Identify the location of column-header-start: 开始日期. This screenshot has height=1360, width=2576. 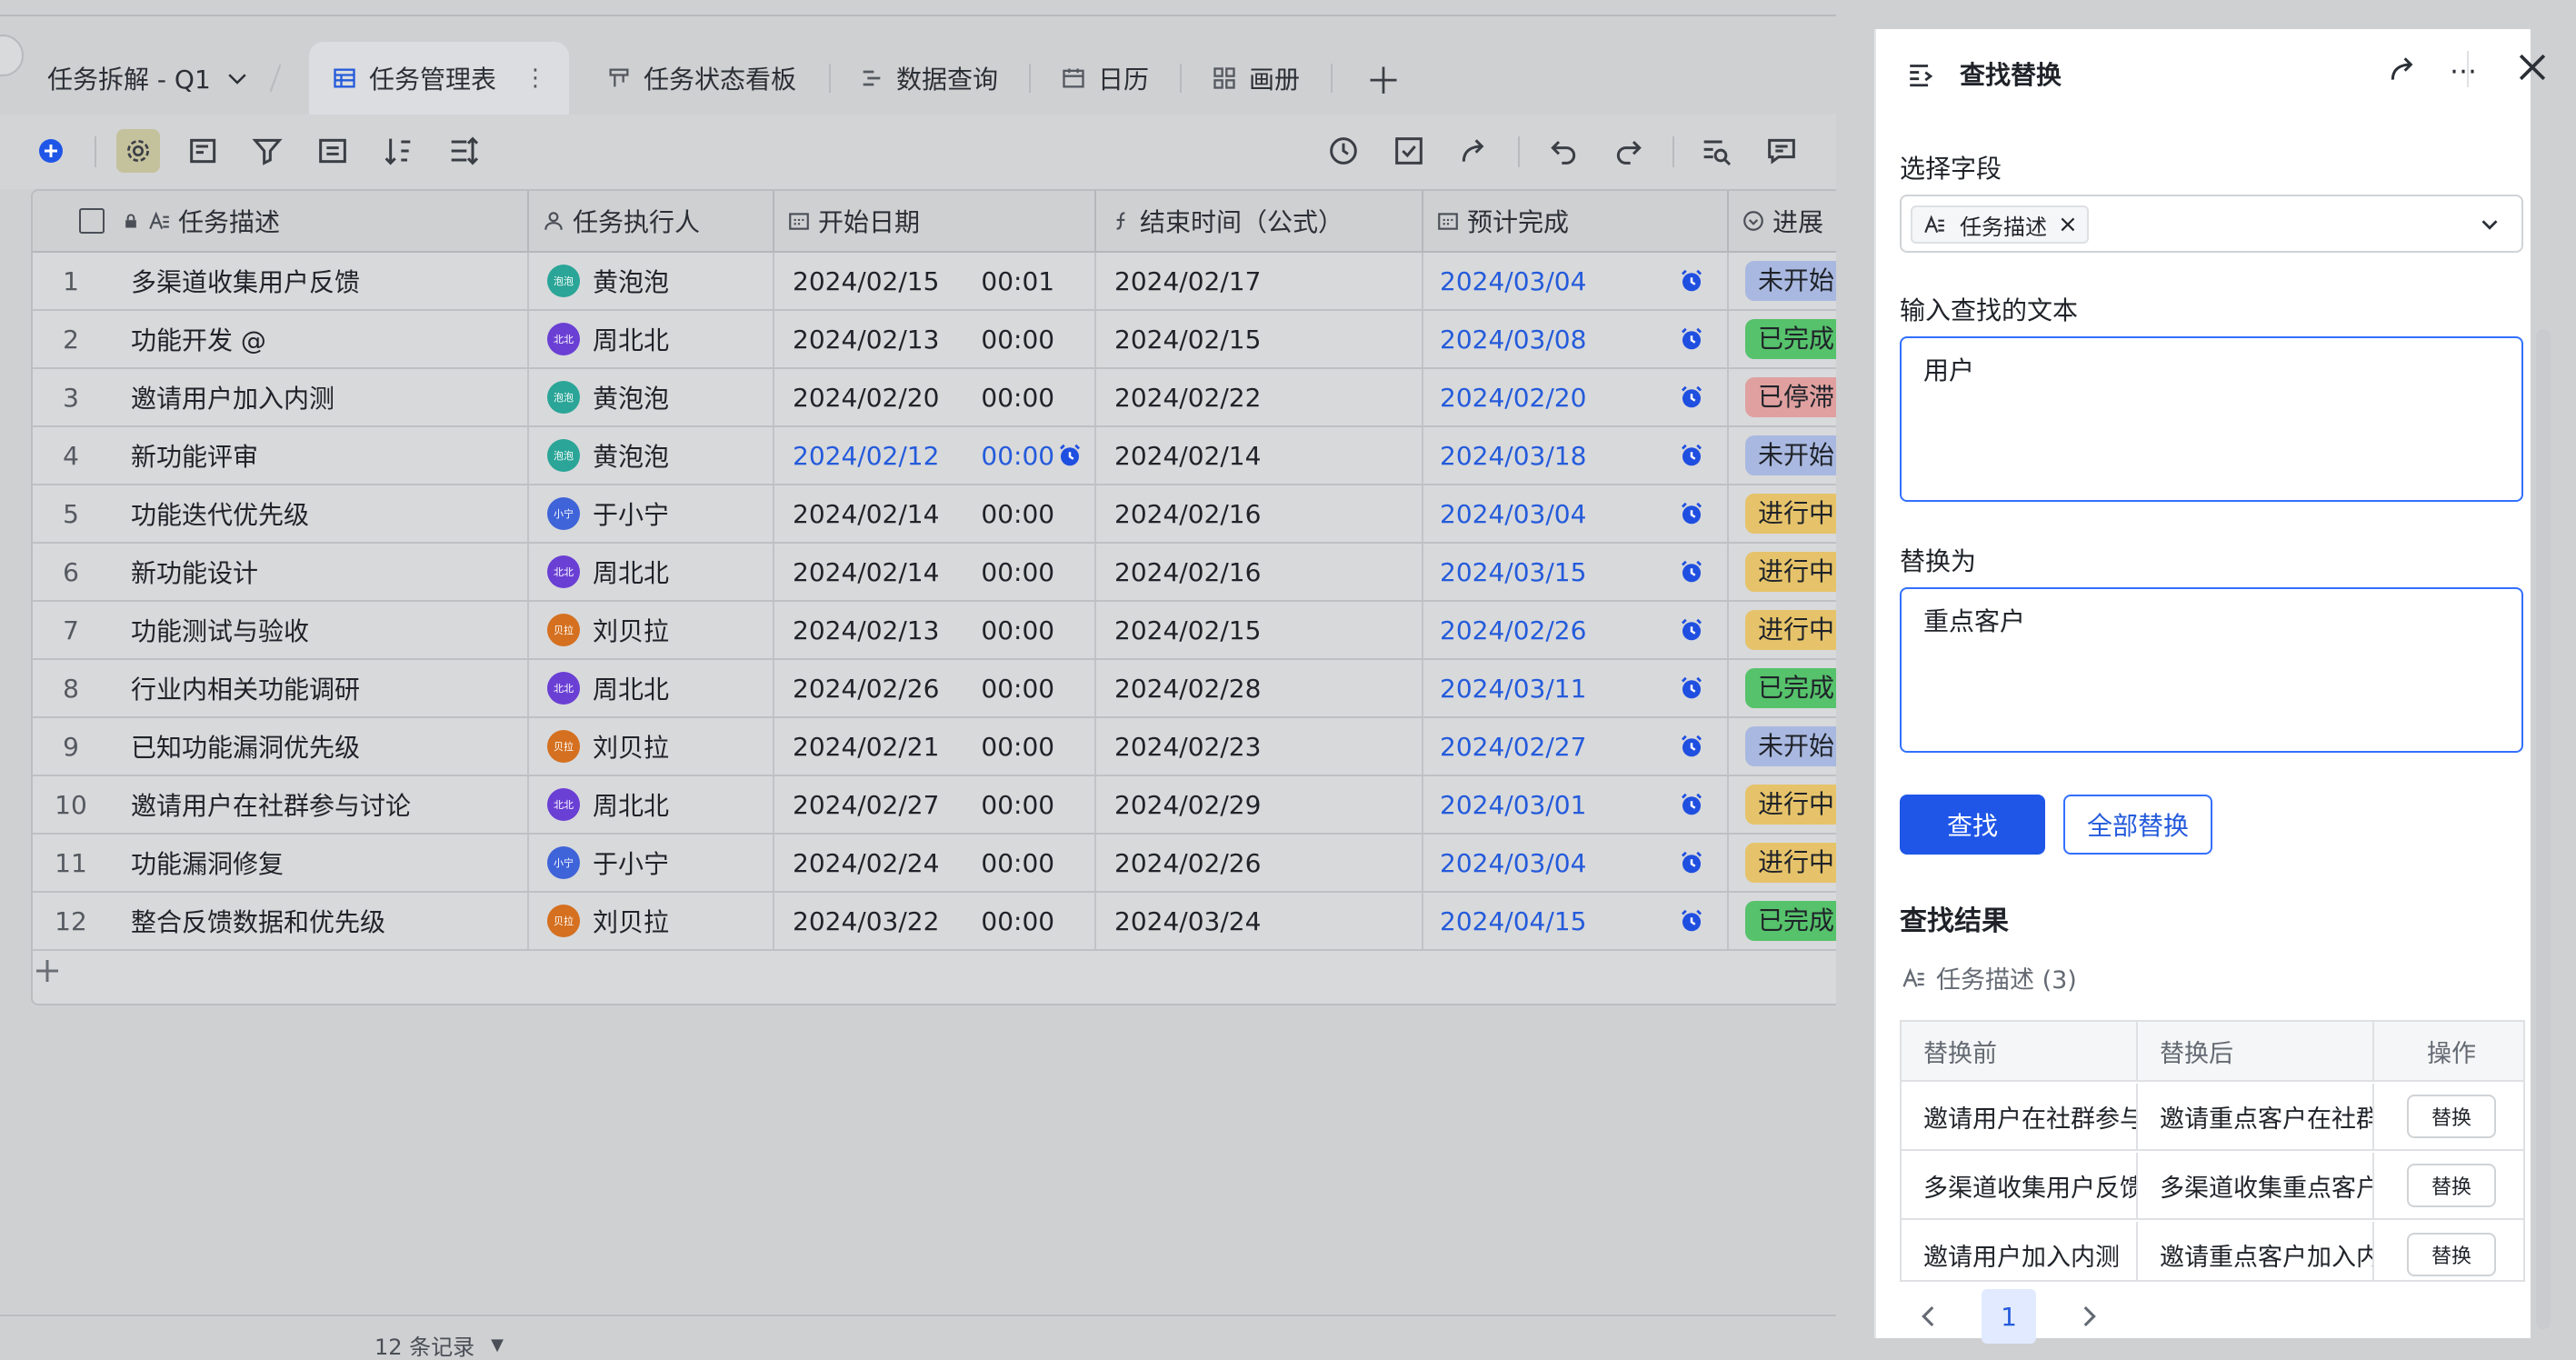
(935, 221).